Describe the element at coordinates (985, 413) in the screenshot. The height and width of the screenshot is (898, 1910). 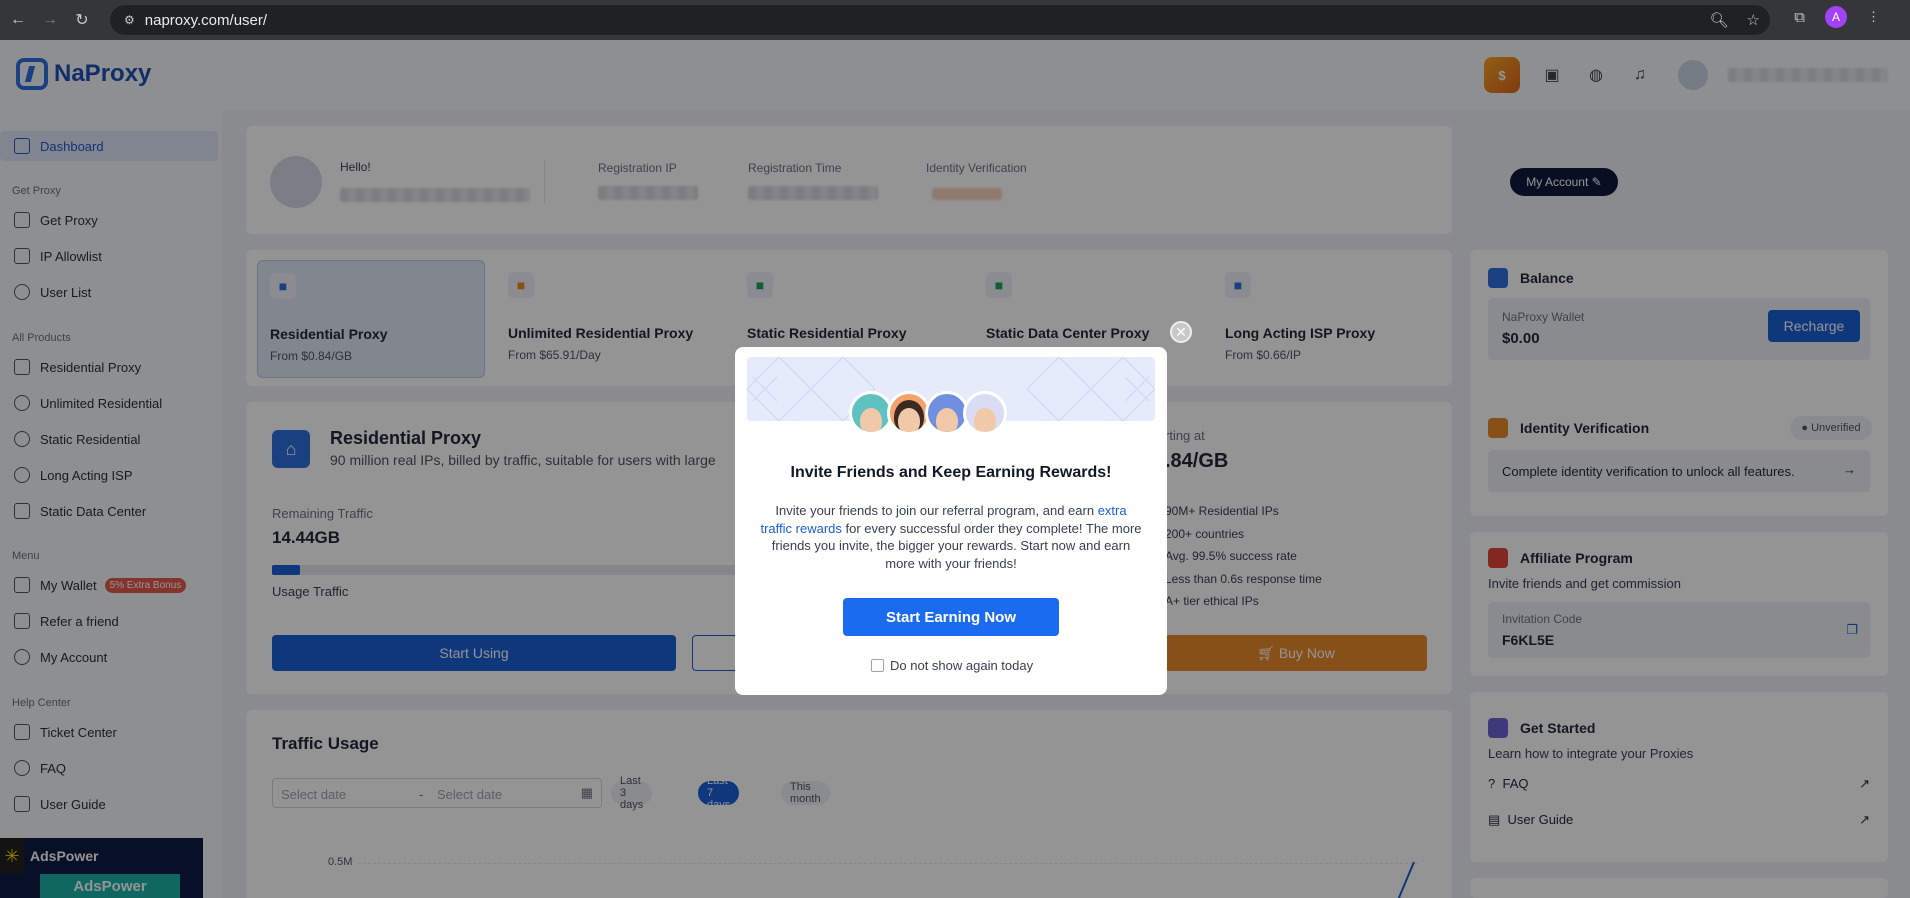
I see `avatar-face` at that location.